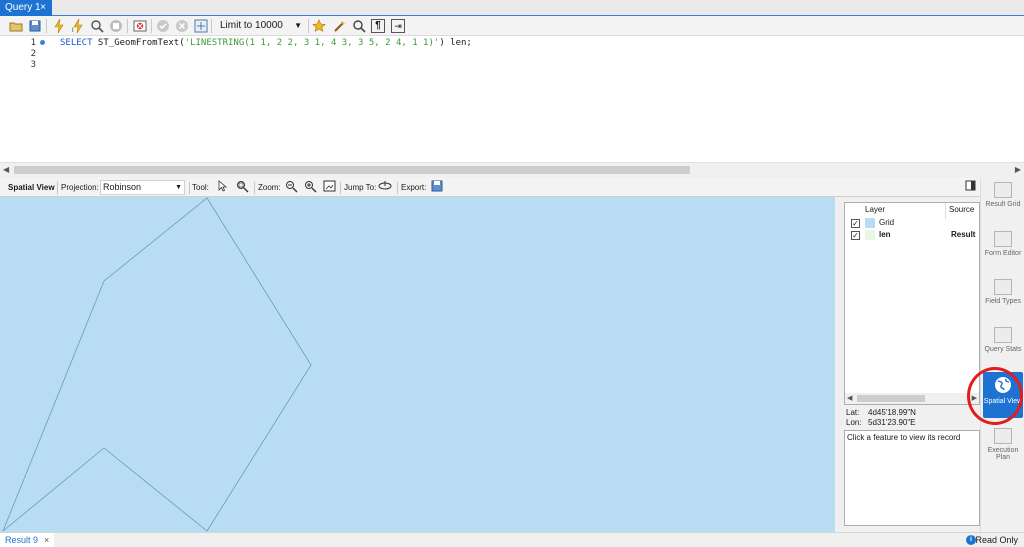 This screenshot has width=1024, height=547. What do you see at coordinates (340, 26) in the screenshot?
I see `beautify-icon` at bounding box center [340, 26].